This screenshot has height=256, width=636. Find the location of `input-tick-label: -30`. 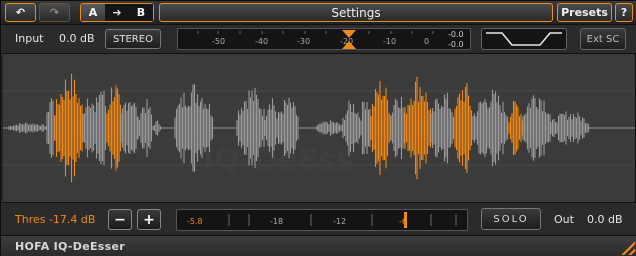

input-tick-label: -30 is located at coordinates (303, 41).